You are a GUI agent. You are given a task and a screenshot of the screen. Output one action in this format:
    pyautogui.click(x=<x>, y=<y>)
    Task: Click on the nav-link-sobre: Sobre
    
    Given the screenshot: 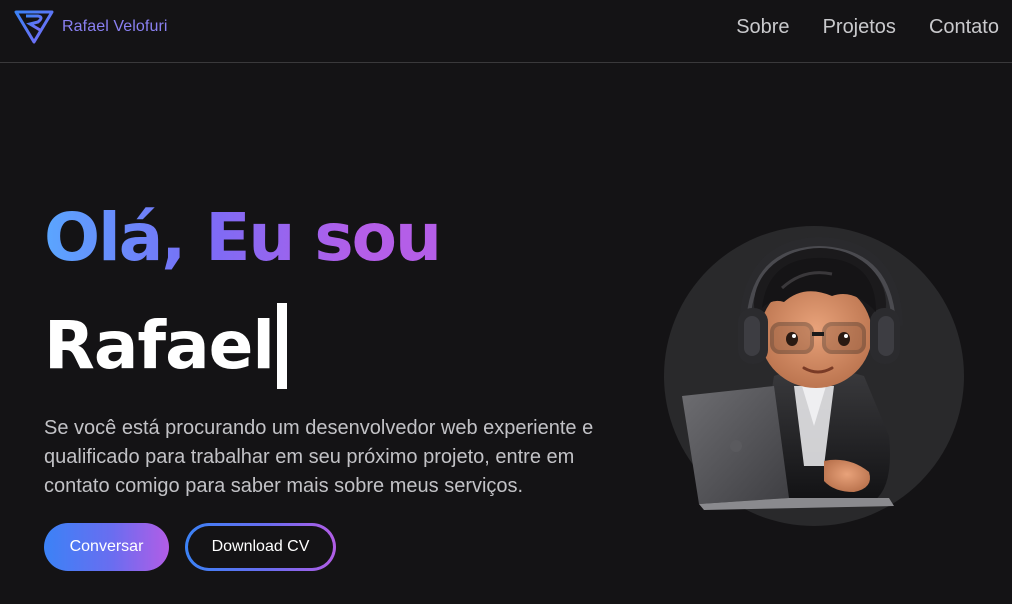 What is the action you would take?
    pyautogui.click(x=762, y=27)
    